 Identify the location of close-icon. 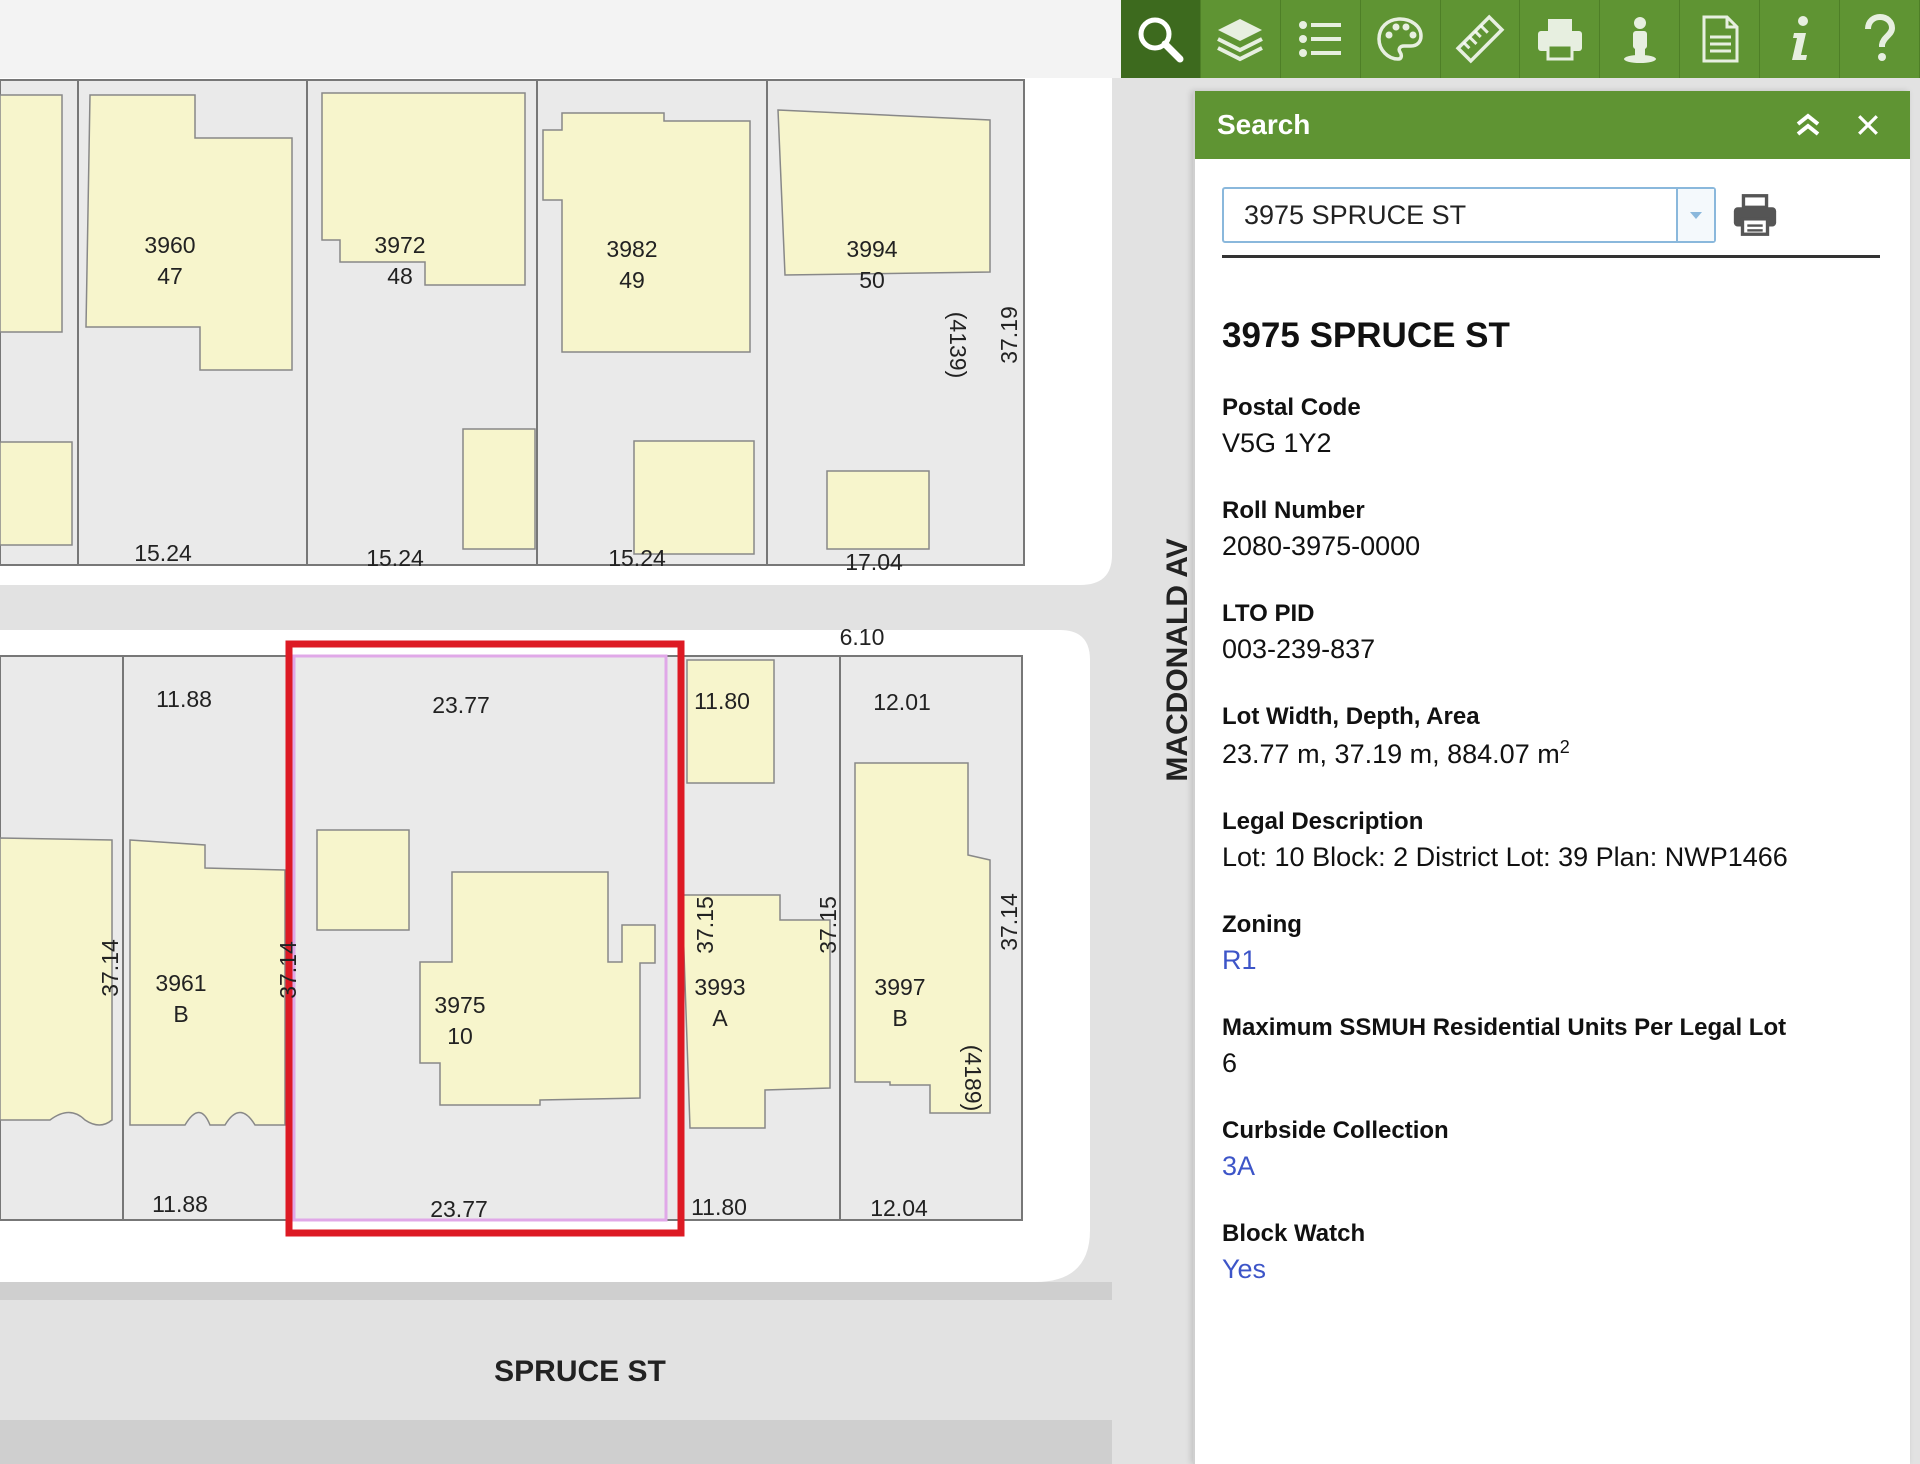
(1868, 125).